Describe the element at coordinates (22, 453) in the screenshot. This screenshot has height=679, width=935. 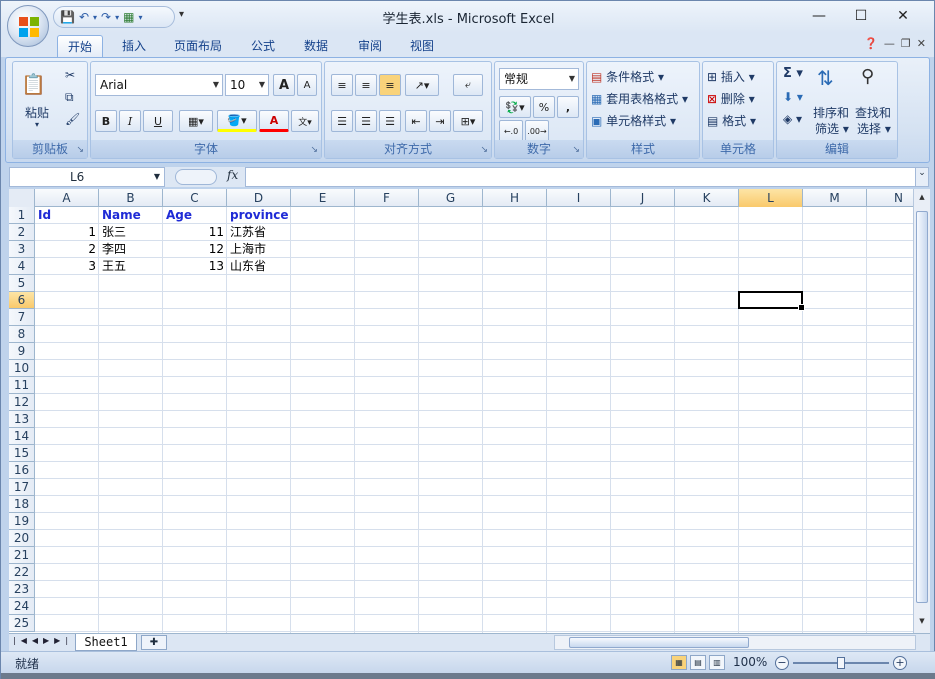
I see `row-header-15: 15` at that location.